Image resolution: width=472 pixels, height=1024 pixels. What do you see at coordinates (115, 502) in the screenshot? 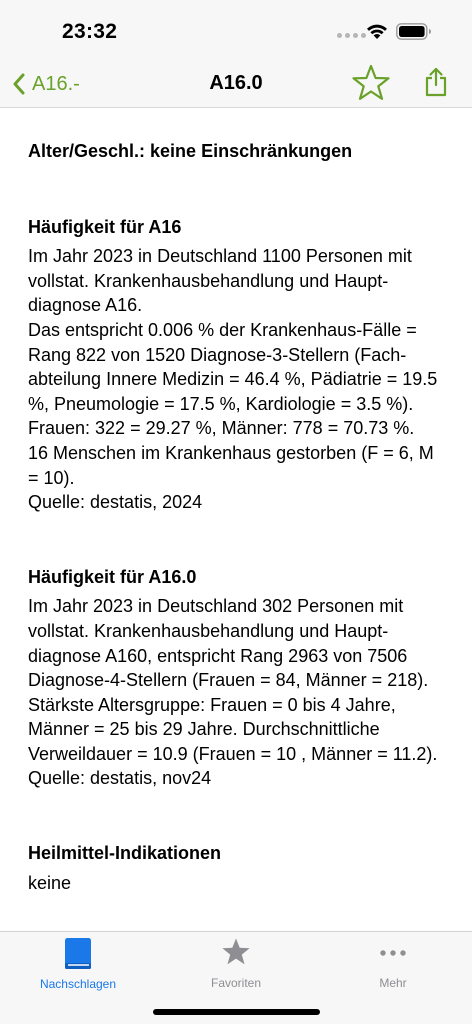
I see `section-source: Quelle: destatis, 2024` at bounding box center [115, 502].